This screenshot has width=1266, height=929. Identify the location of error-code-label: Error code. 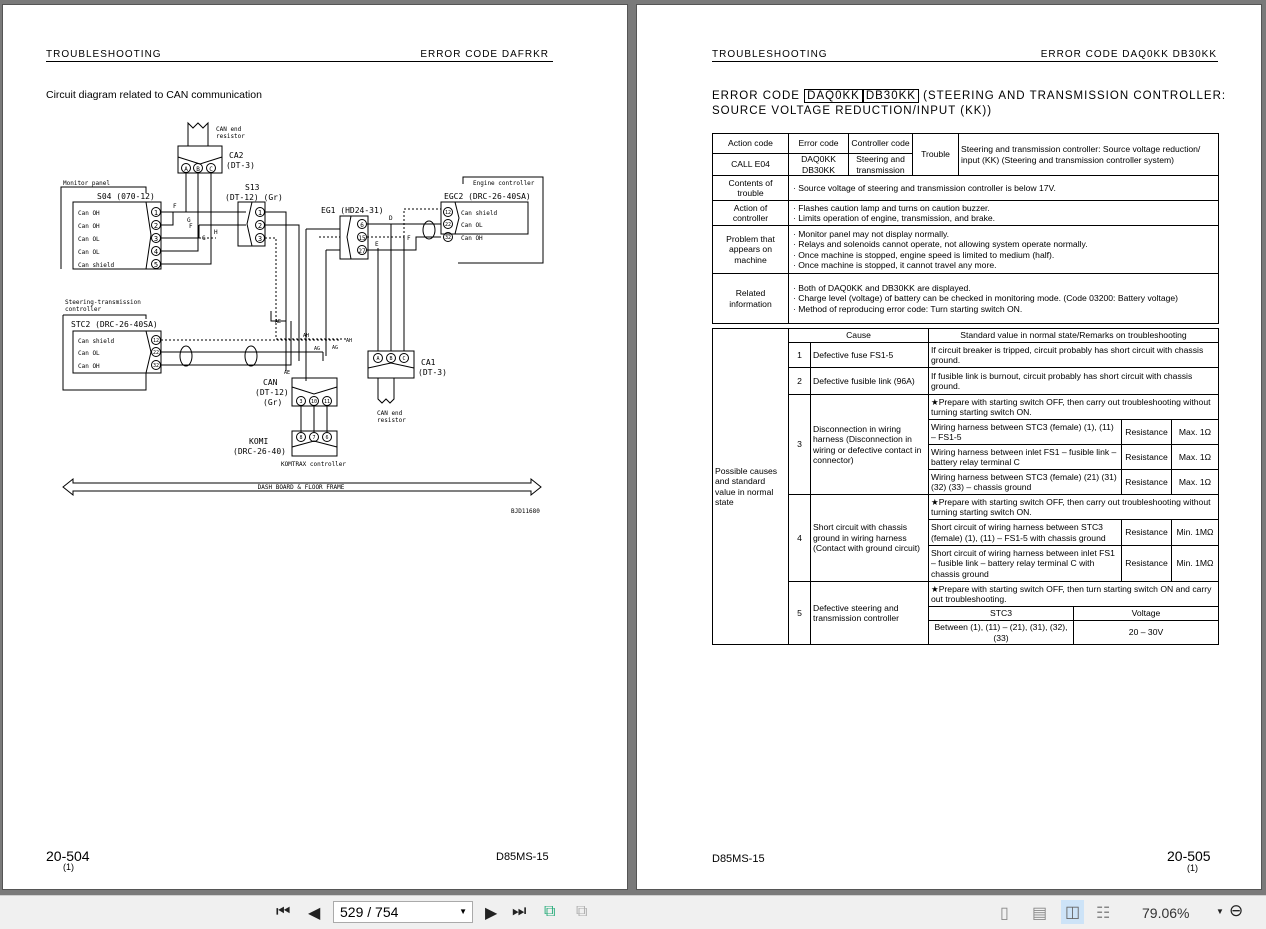
(818, 143).